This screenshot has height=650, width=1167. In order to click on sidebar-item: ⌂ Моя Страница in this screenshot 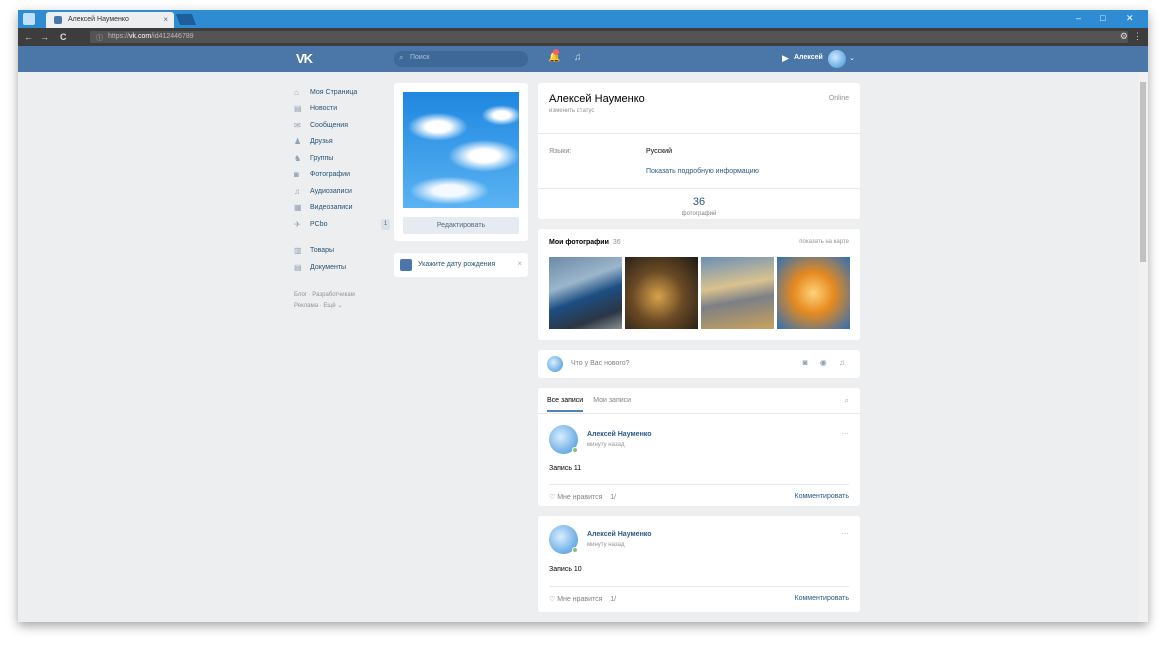, I will do `click(342, 92)`.